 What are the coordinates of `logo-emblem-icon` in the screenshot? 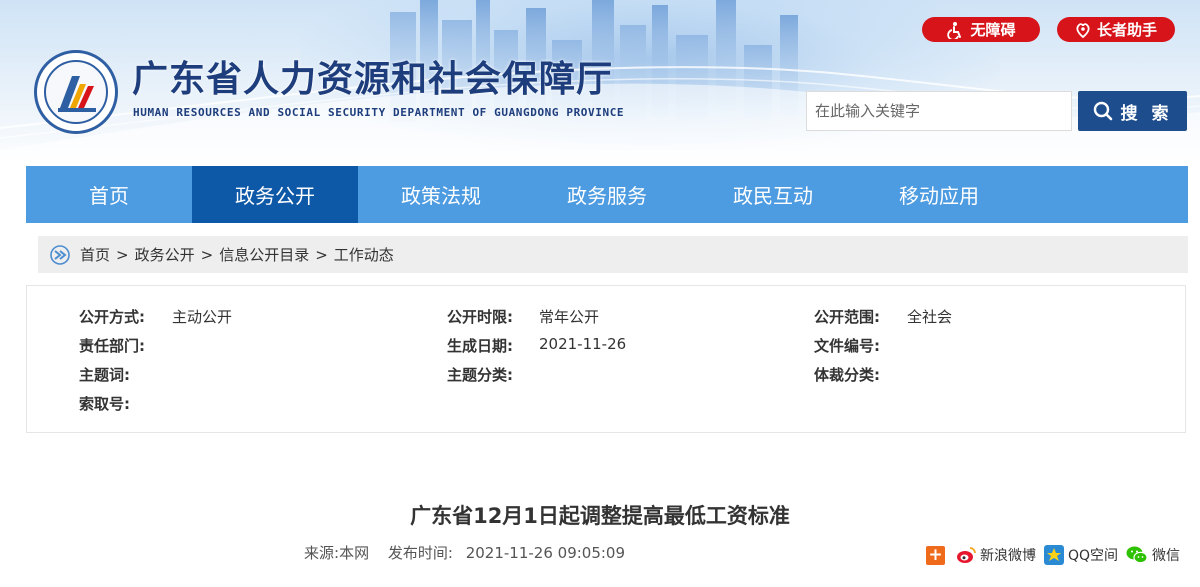 It's located at (77, 94).